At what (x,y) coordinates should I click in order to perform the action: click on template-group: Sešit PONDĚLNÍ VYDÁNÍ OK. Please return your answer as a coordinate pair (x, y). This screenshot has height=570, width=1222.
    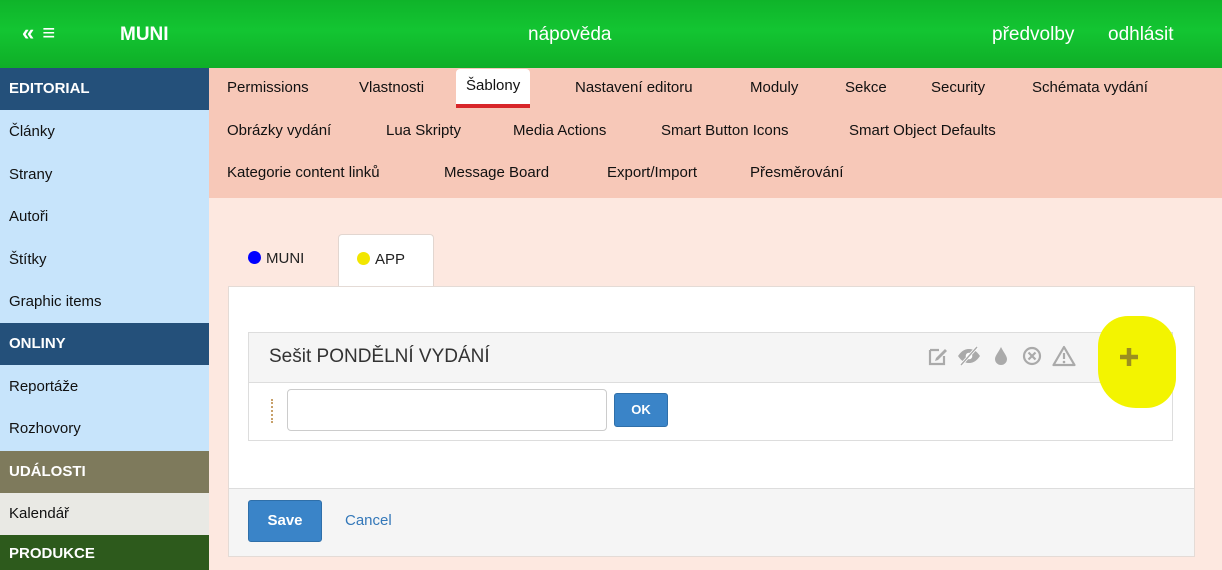
    Looking at the image, I should click on (710, 386).